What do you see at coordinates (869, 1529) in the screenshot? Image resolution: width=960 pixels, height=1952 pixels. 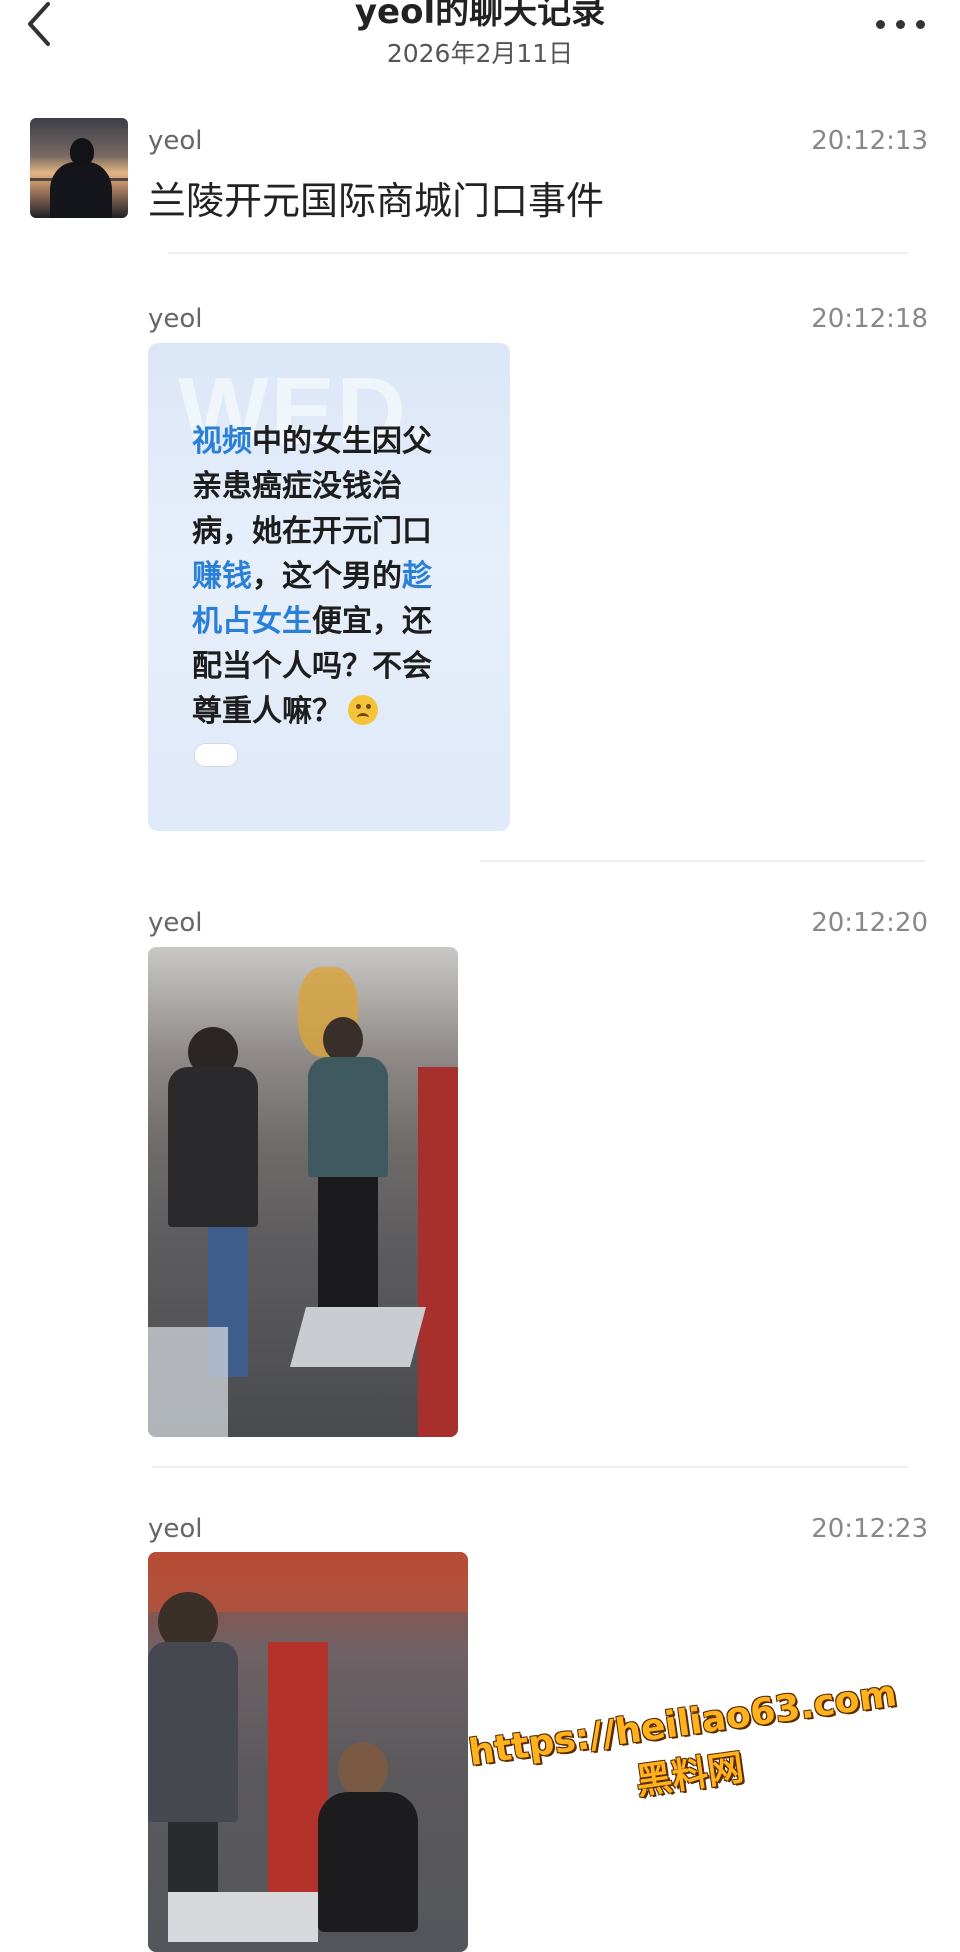 I see `message-time: 20:12:23` at bounding box center [869, 1529].